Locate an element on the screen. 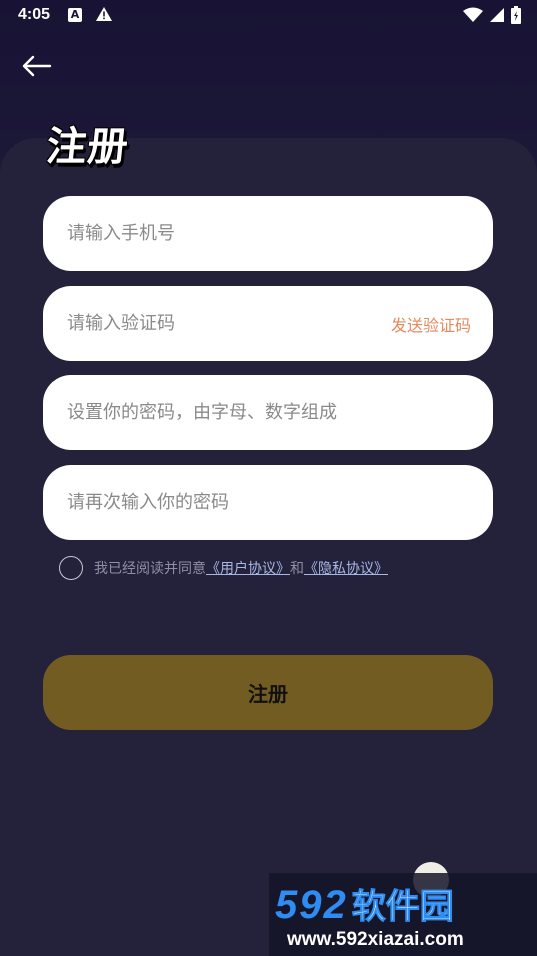  battery-icon is located at coordinates (516, 17).